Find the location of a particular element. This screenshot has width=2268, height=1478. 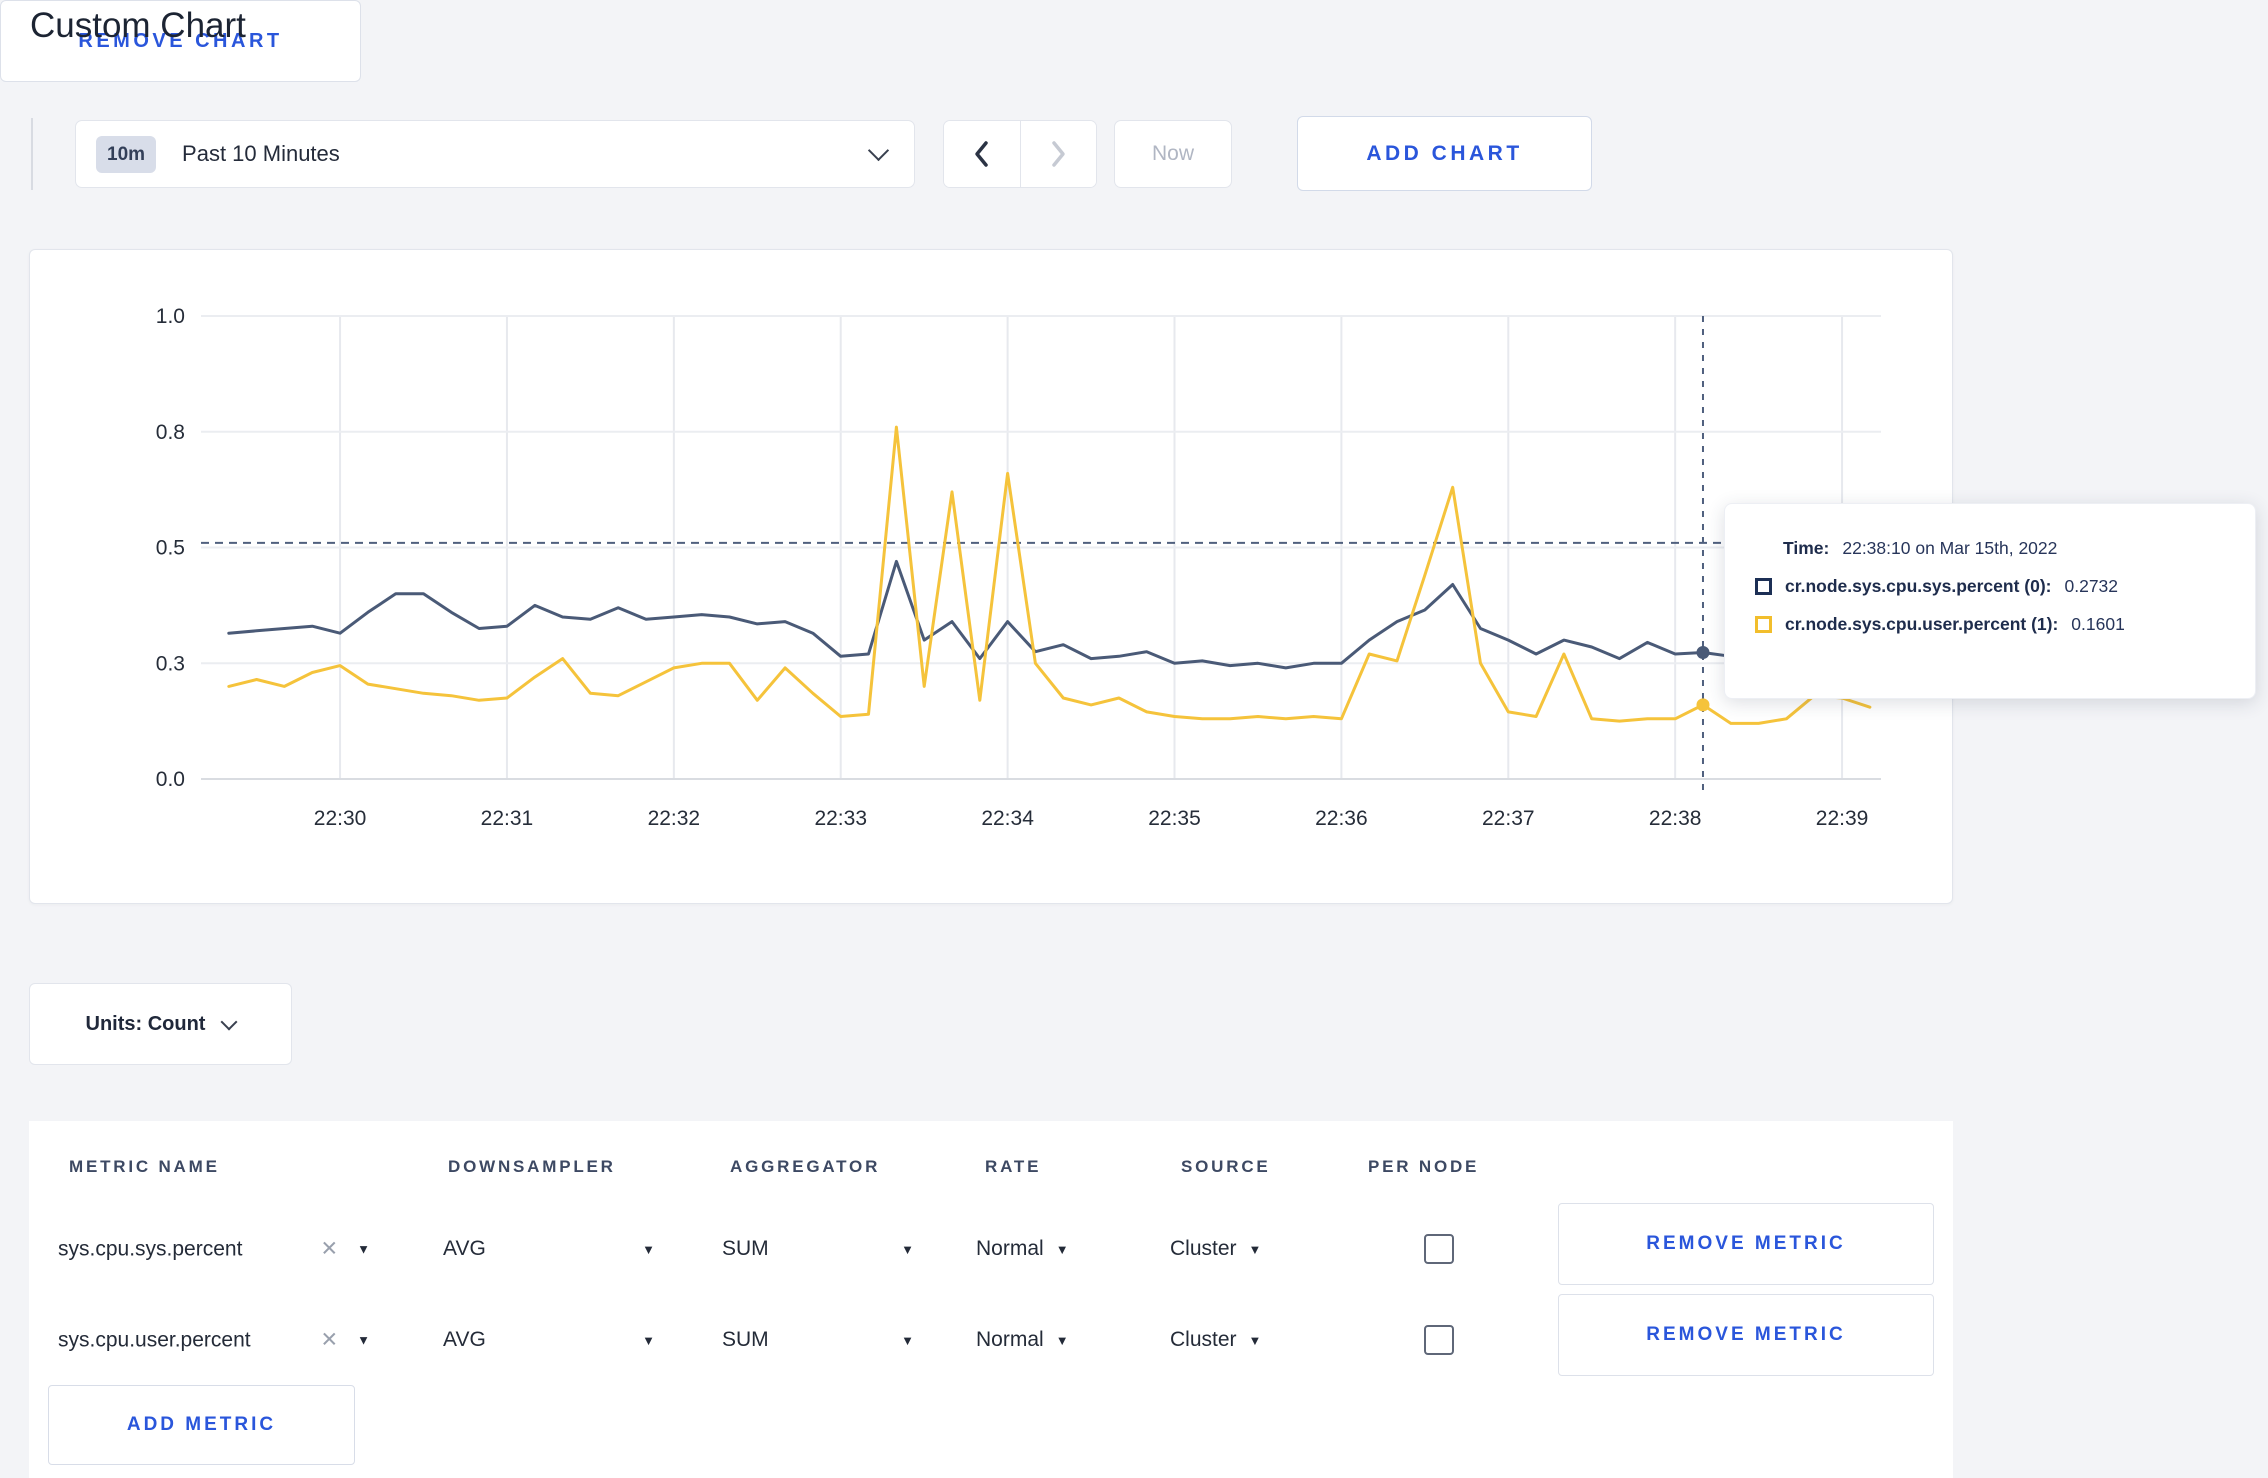

metric-name-value: sys.cpu.user.percent is located at coordinates (154, 1339).